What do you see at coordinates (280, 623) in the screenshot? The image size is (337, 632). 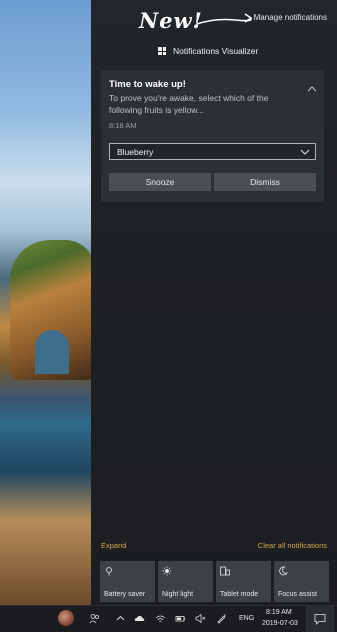 I see `taskbar-clock-date: 2019-07-03` at bounding box center [280, 623].